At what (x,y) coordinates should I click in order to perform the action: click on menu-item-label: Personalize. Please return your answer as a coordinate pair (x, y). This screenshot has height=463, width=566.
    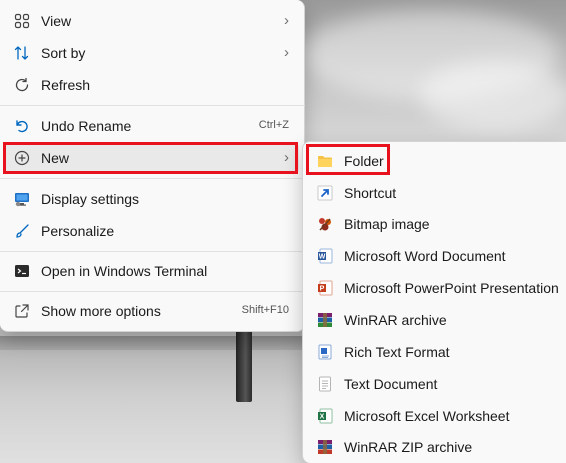
    Looking at the image, I should click on (78, 231).